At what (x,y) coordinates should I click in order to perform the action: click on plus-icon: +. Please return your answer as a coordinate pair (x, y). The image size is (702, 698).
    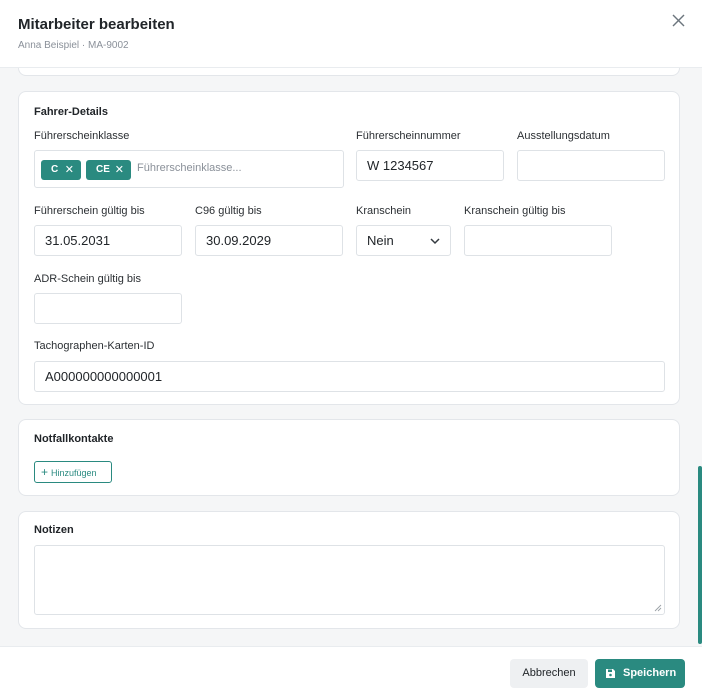
    Looking at the image, I should click on (45, 472).